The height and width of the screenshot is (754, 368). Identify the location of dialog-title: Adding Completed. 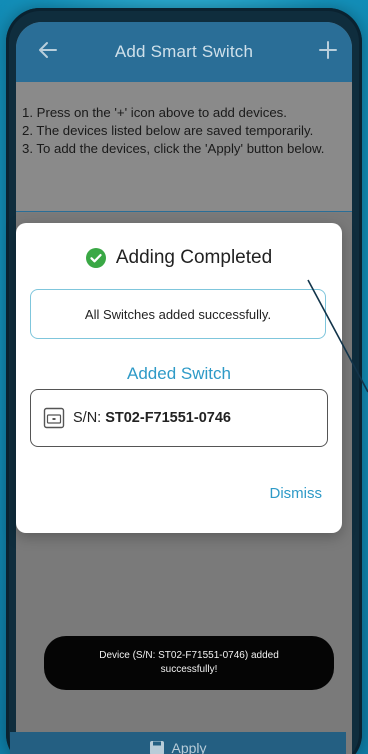
(179, 258).